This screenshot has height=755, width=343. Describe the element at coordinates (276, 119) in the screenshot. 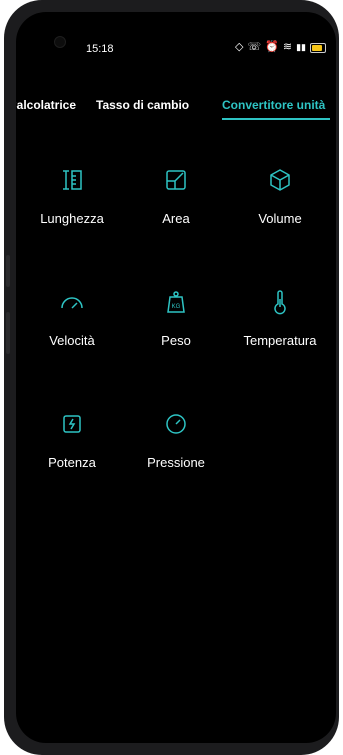

I see `active-tab-indicator` at that location.